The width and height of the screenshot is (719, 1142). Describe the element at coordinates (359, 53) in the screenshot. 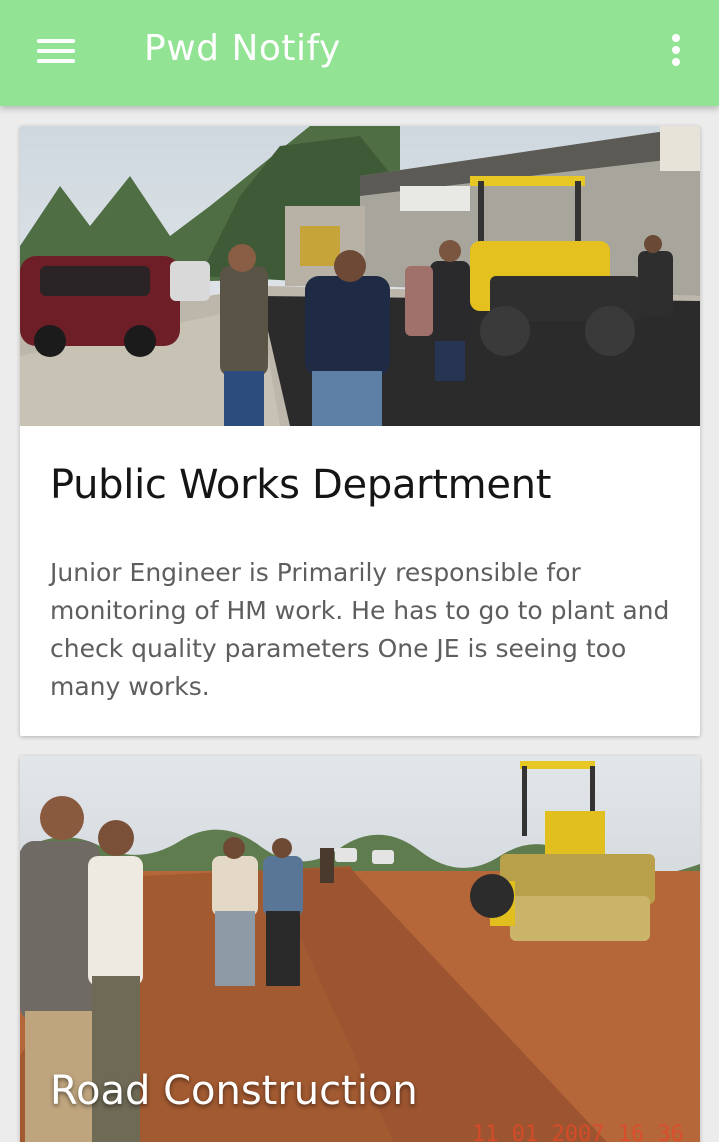

I see `app-bar: Pwd Notify` at that location.